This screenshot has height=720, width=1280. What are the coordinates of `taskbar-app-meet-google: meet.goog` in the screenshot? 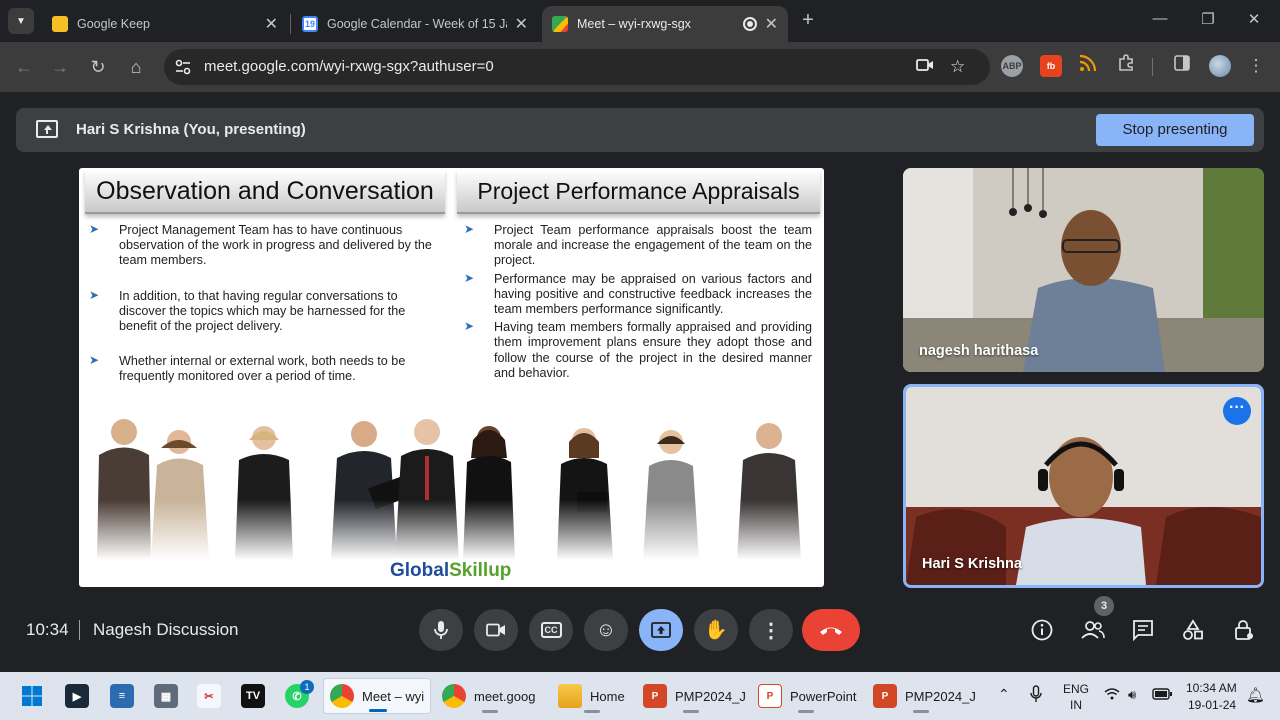 It's located at (490, 696).